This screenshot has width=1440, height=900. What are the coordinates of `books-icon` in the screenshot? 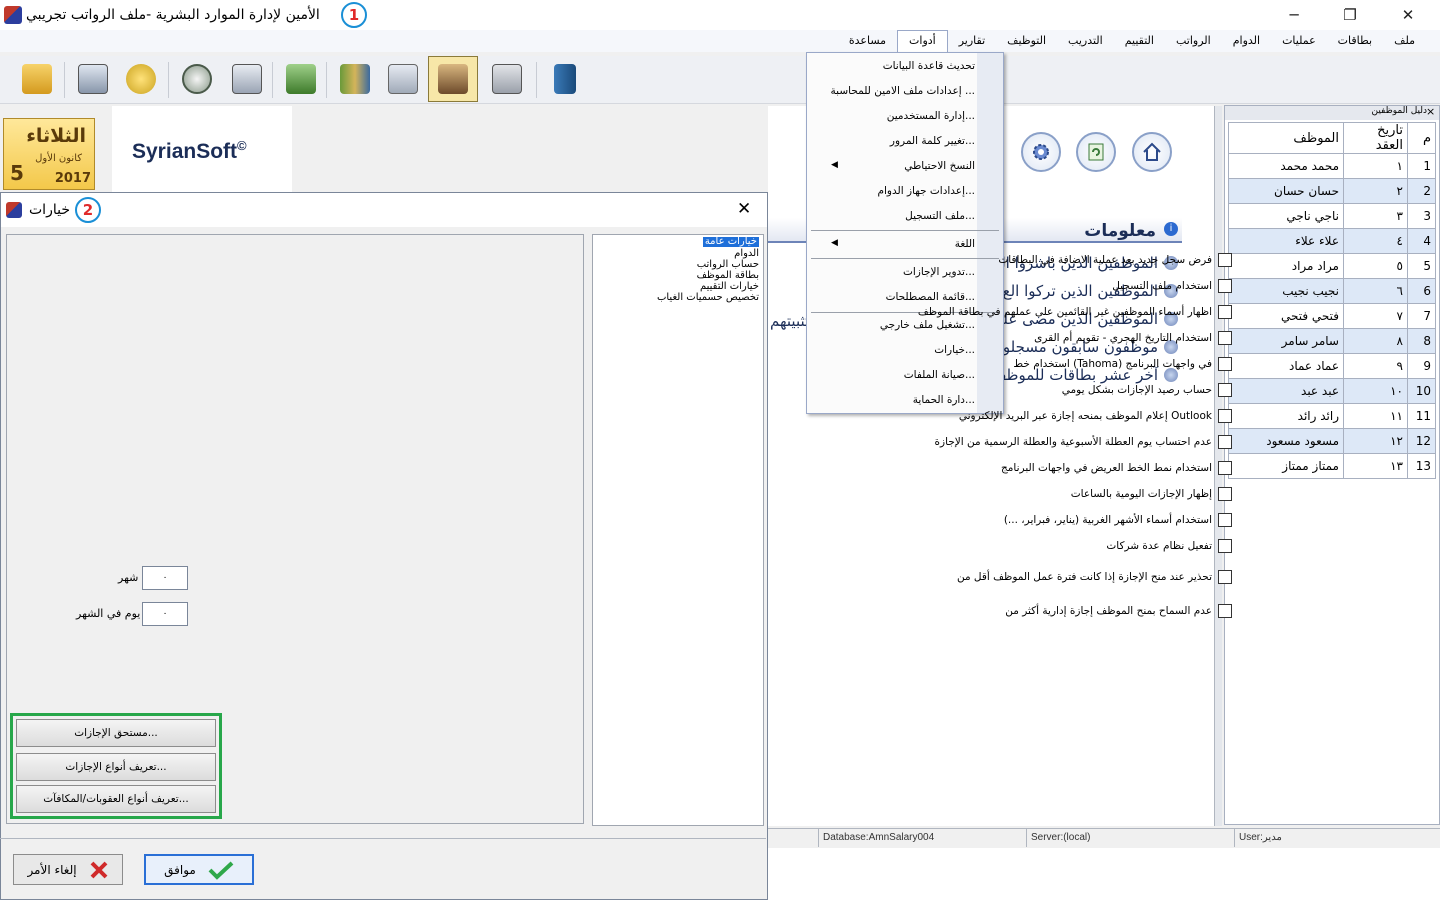 It's located at (355, 79).